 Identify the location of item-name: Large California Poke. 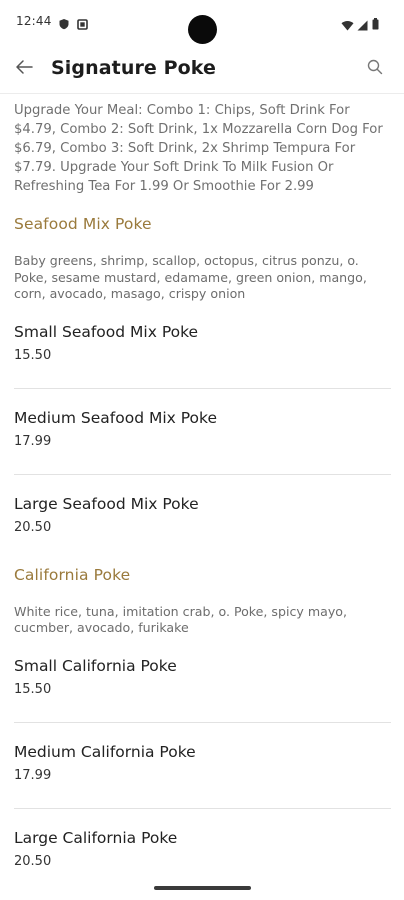
(96, 837).